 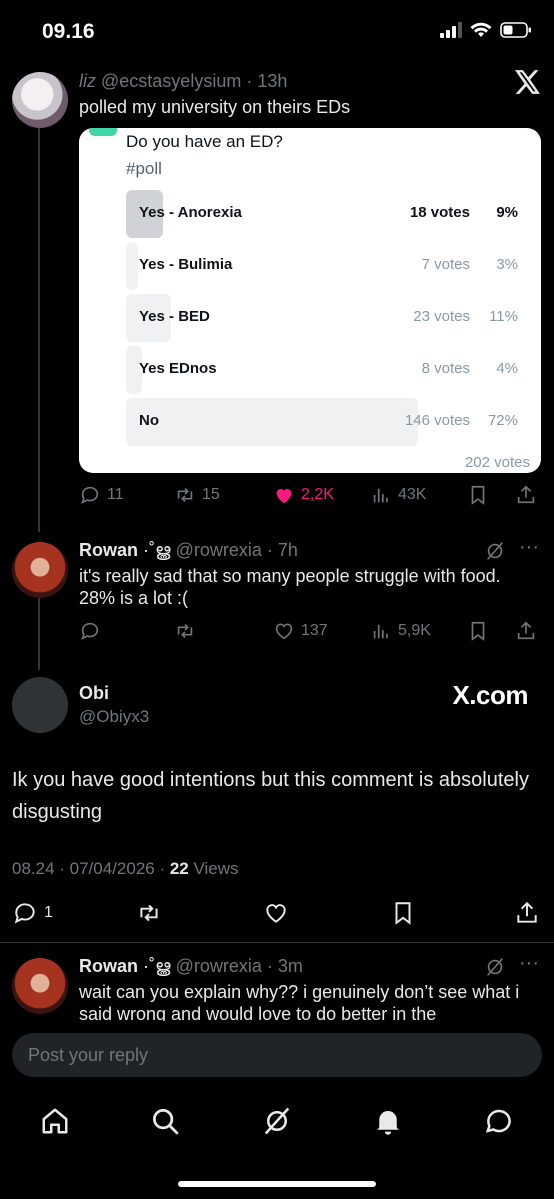 What do you see at coordinates (490, 695) in the screenshot?
I see `xcom-watermark: X.com` at bounding box center [490, 695].